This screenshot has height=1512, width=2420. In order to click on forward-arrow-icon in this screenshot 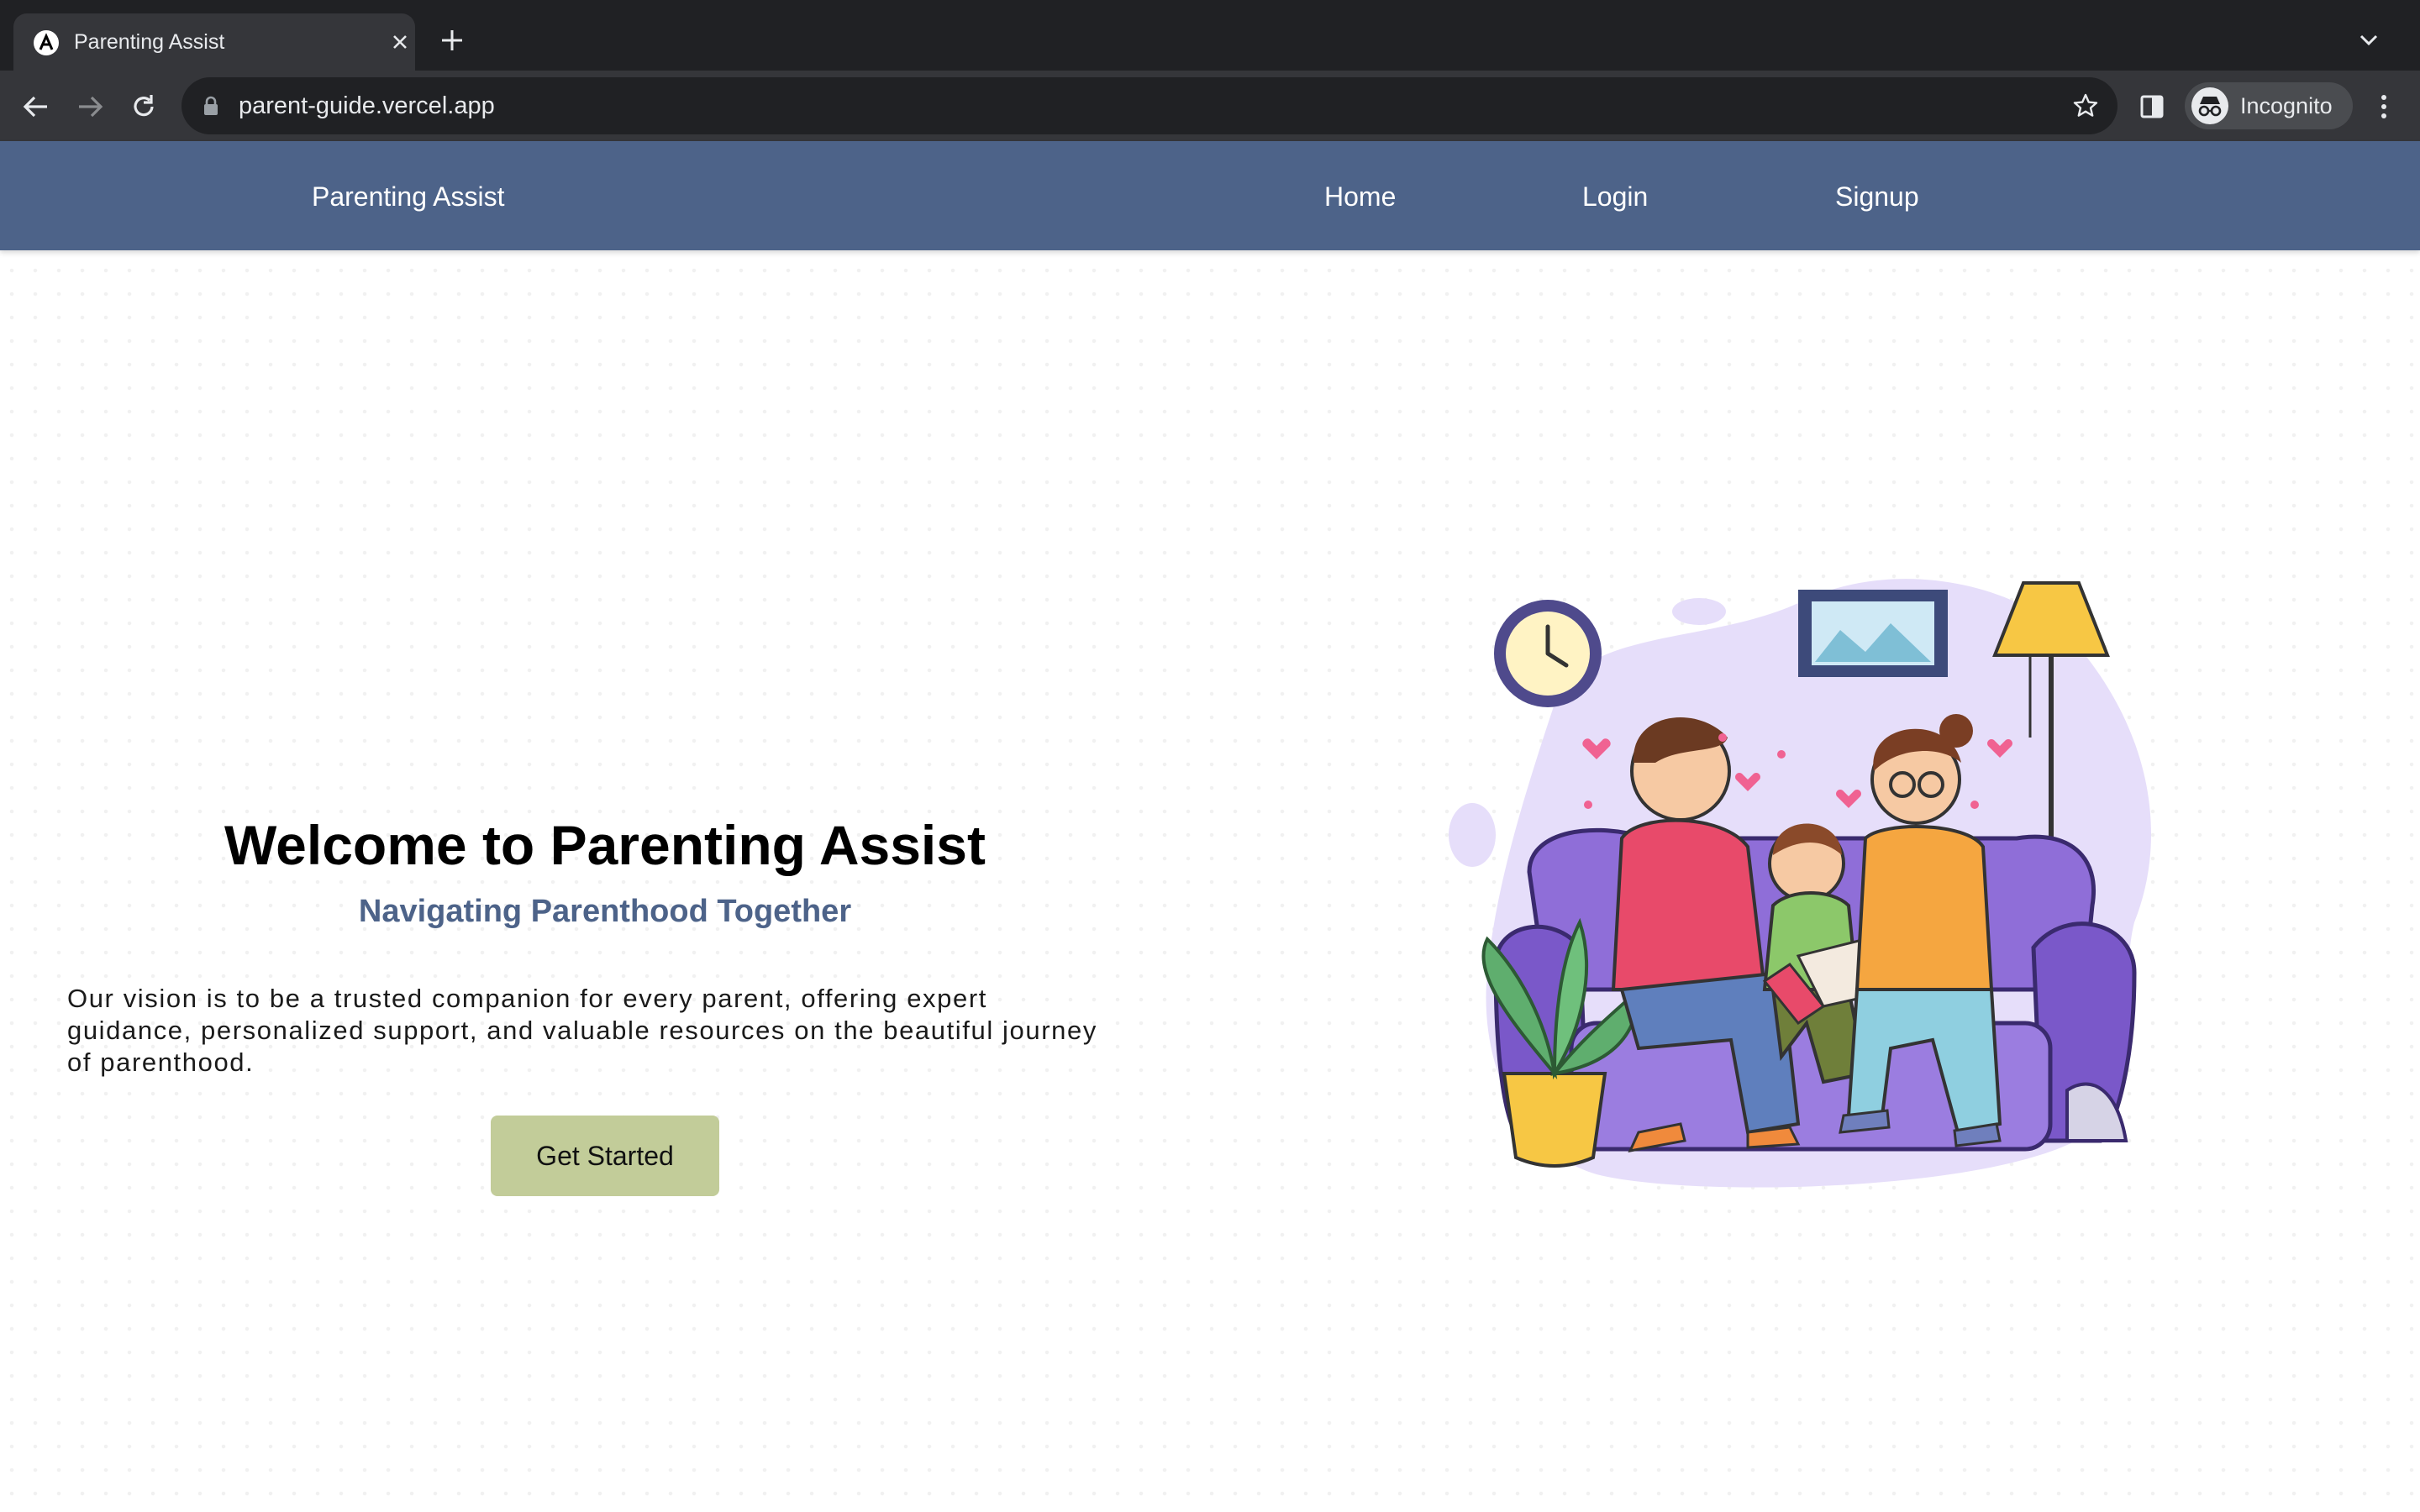, I will do `click(90, 106)`.